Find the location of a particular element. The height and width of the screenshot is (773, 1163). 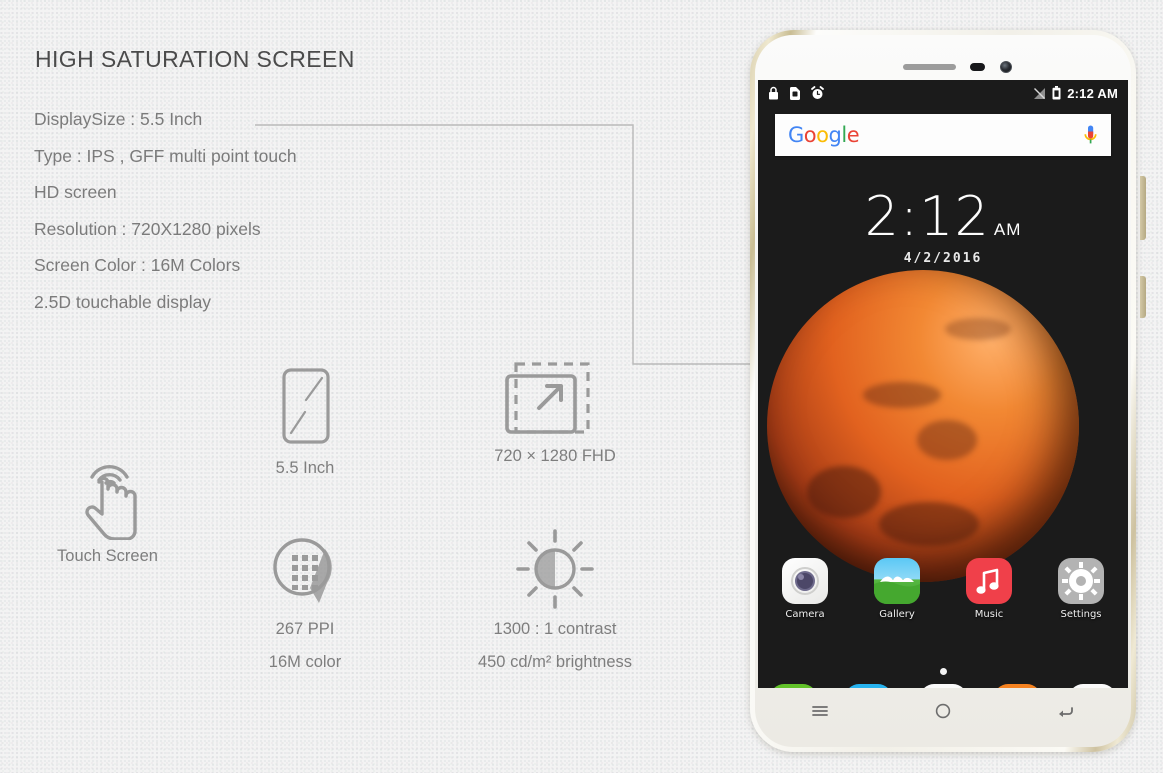

spec-line-screen-color: Screen Color : 16M Colors is located at coordinates (137, 265).